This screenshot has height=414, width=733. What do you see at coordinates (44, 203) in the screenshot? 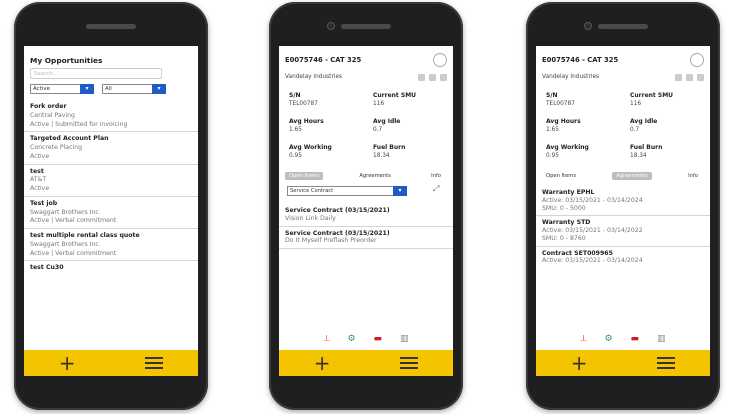
I see `opportunity-name: Test job` at bounding box center [44, 203].